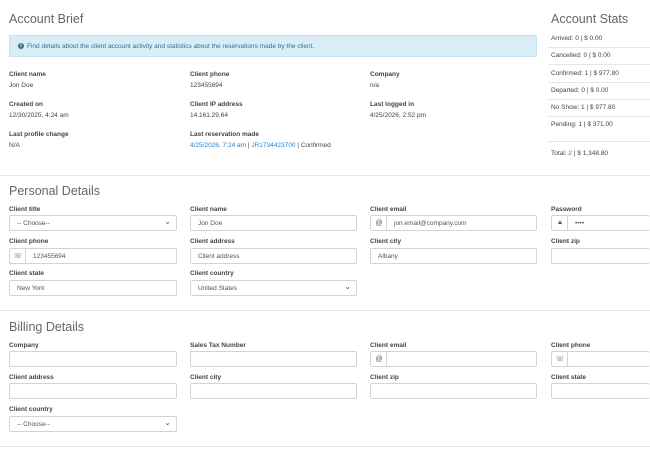 The image size is (650, 450). What do you see at coordinates (571, 345) in the screenshot?
I see `billing-phone-label: Client phone` at bounding box center [571, 345].